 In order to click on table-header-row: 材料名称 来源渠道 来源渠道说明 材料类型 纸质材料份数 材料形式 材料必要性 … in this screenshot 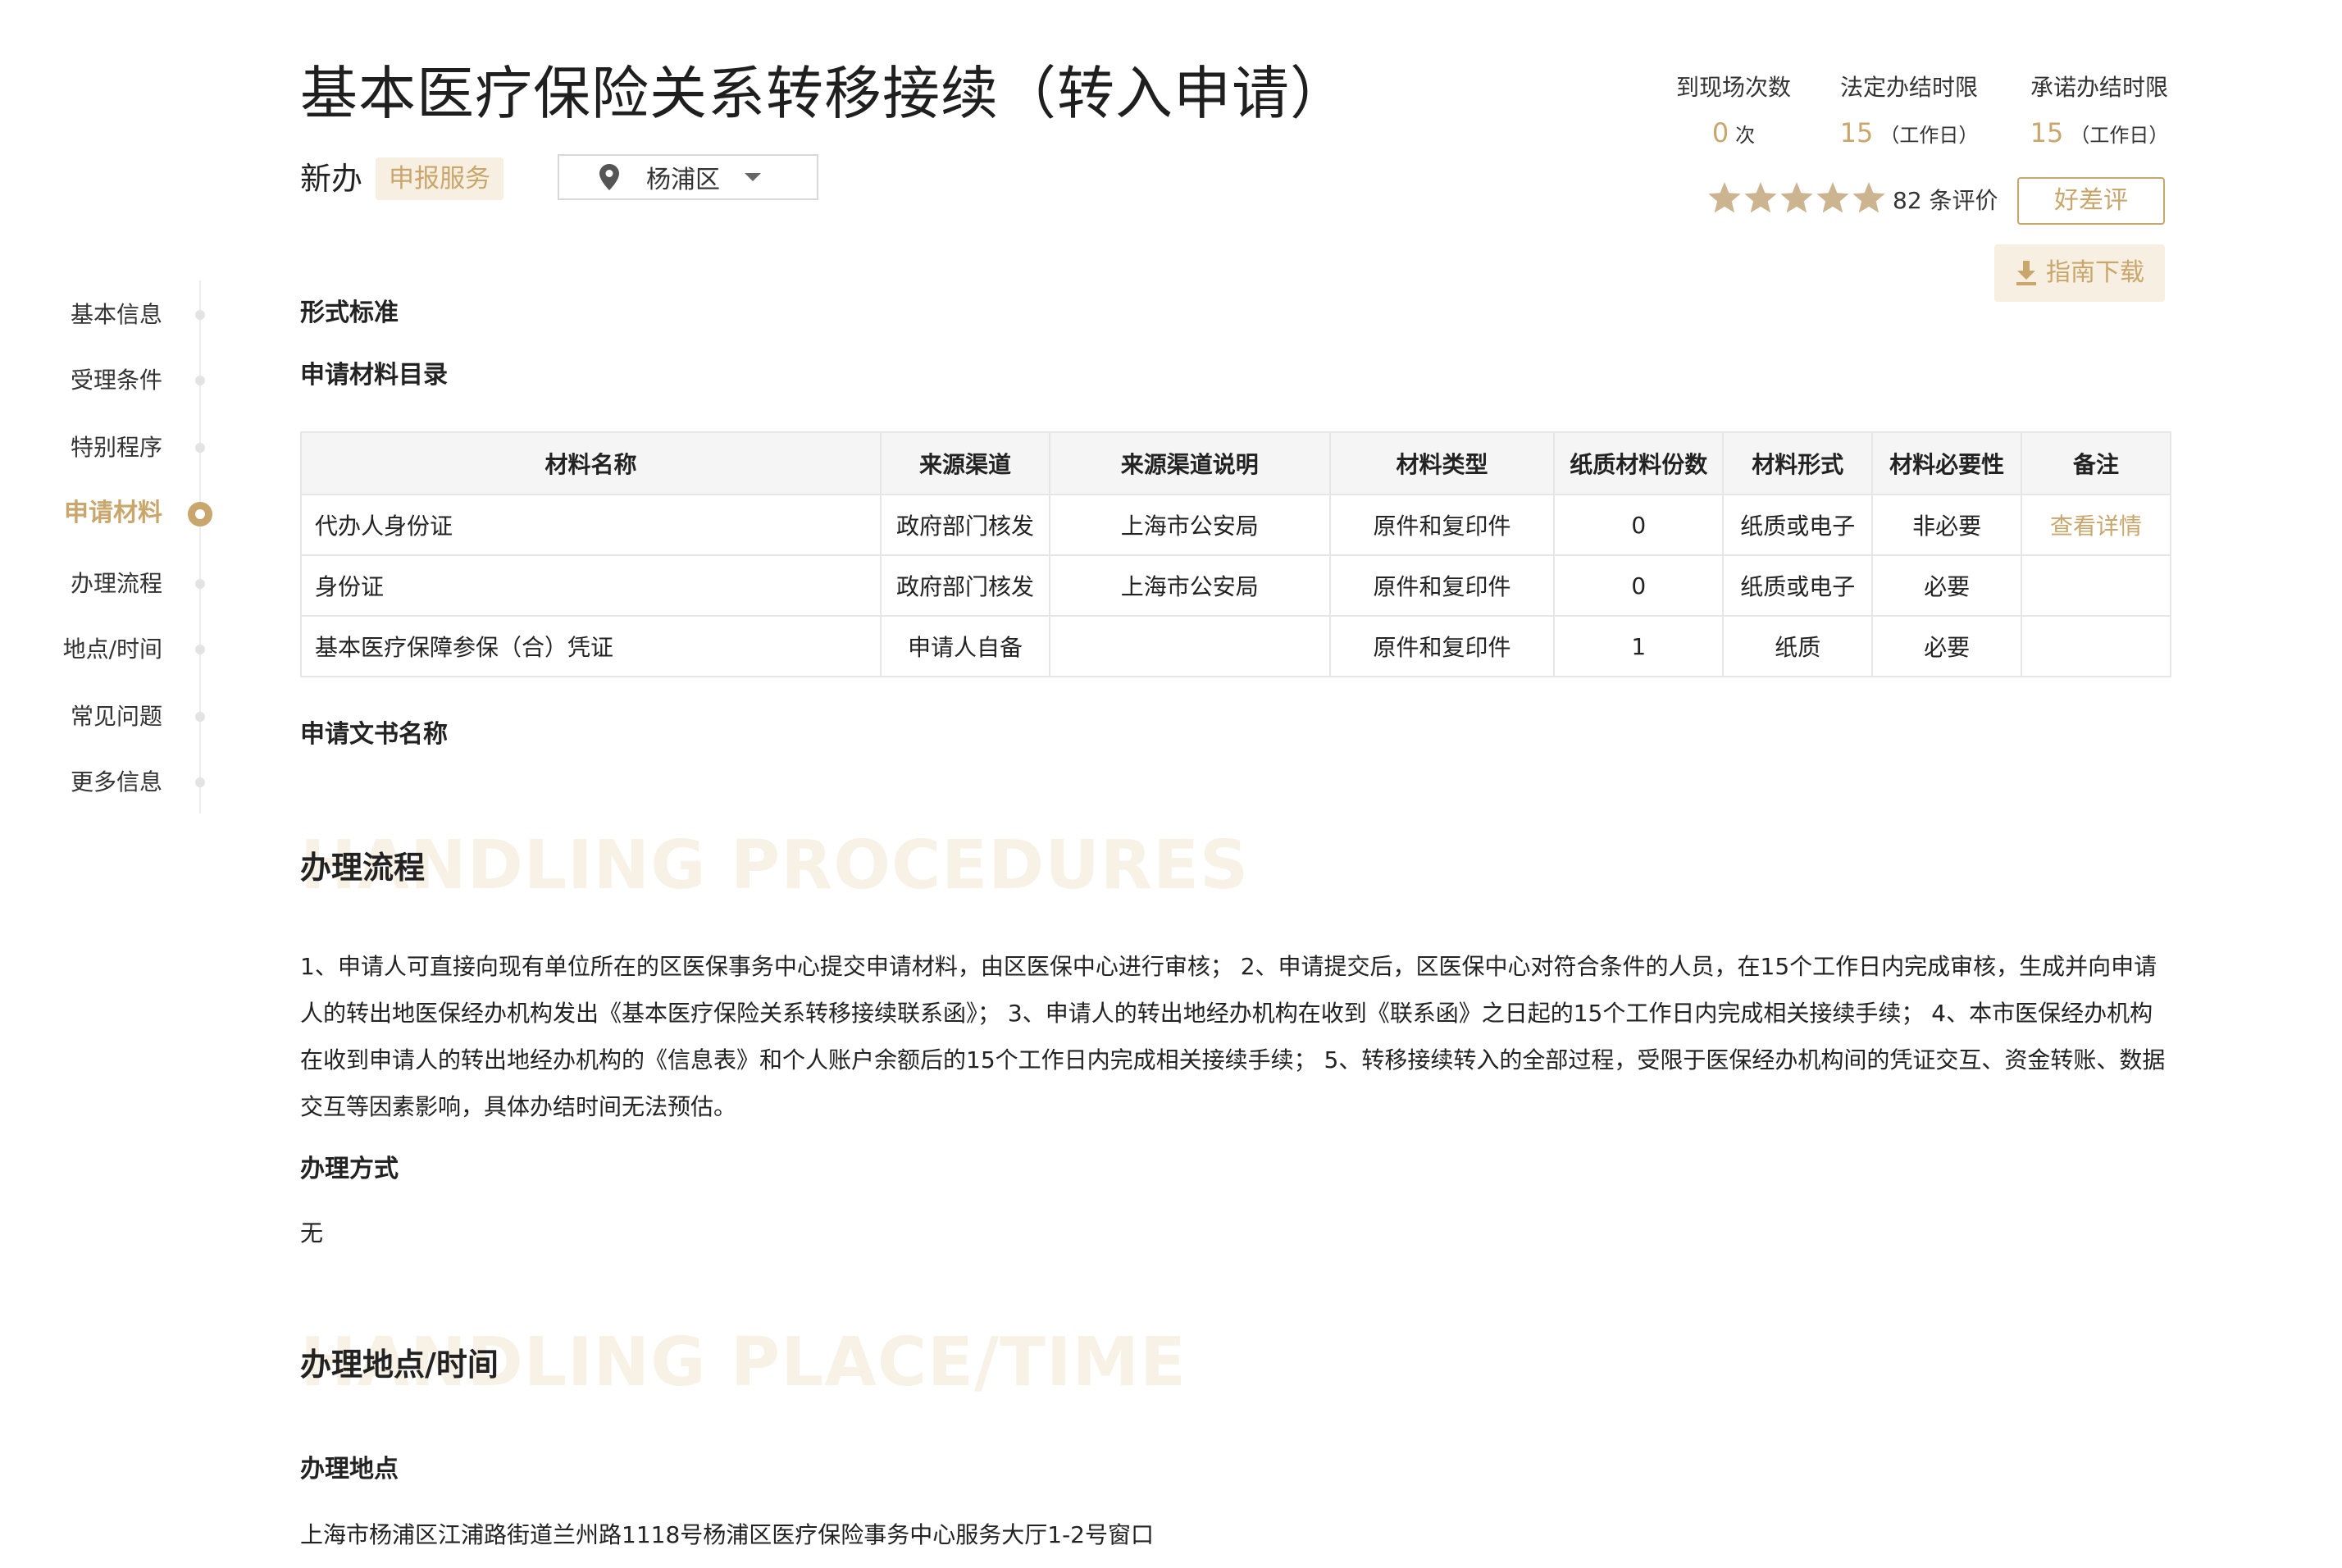, I will do `click(1235, 463)`.